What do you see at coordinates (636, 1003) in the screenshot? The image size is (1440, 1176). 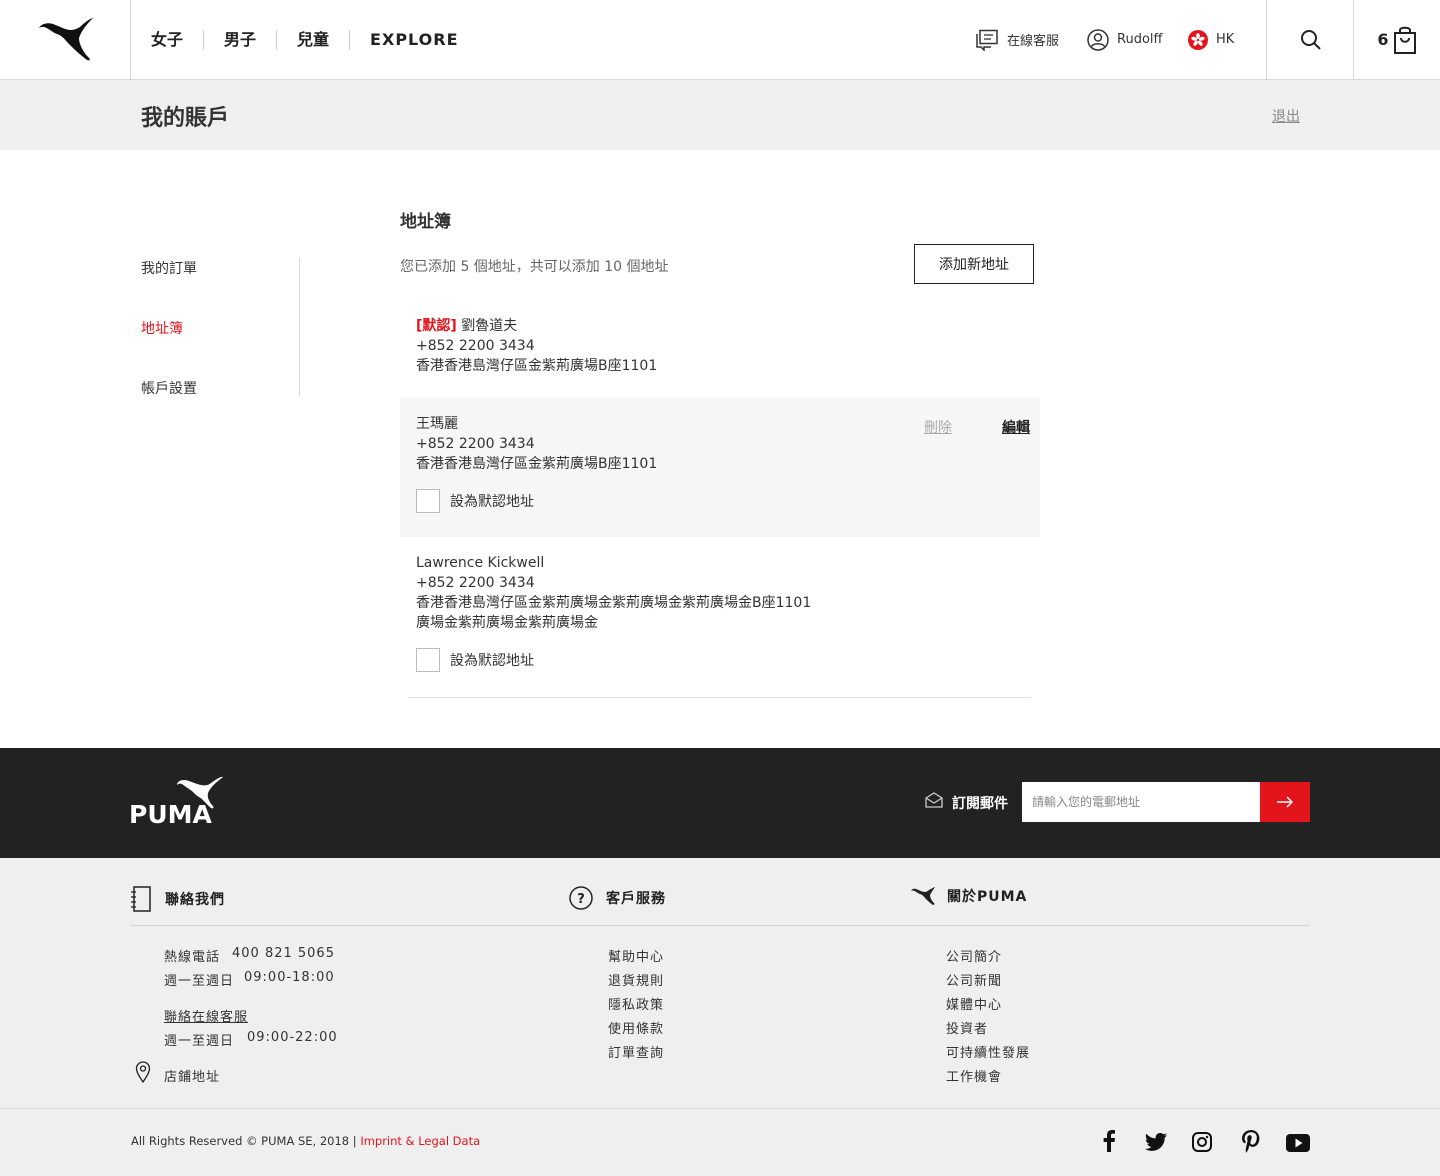 I see `privacy-link: 隱私政策` at bounding box center [636, 1003].